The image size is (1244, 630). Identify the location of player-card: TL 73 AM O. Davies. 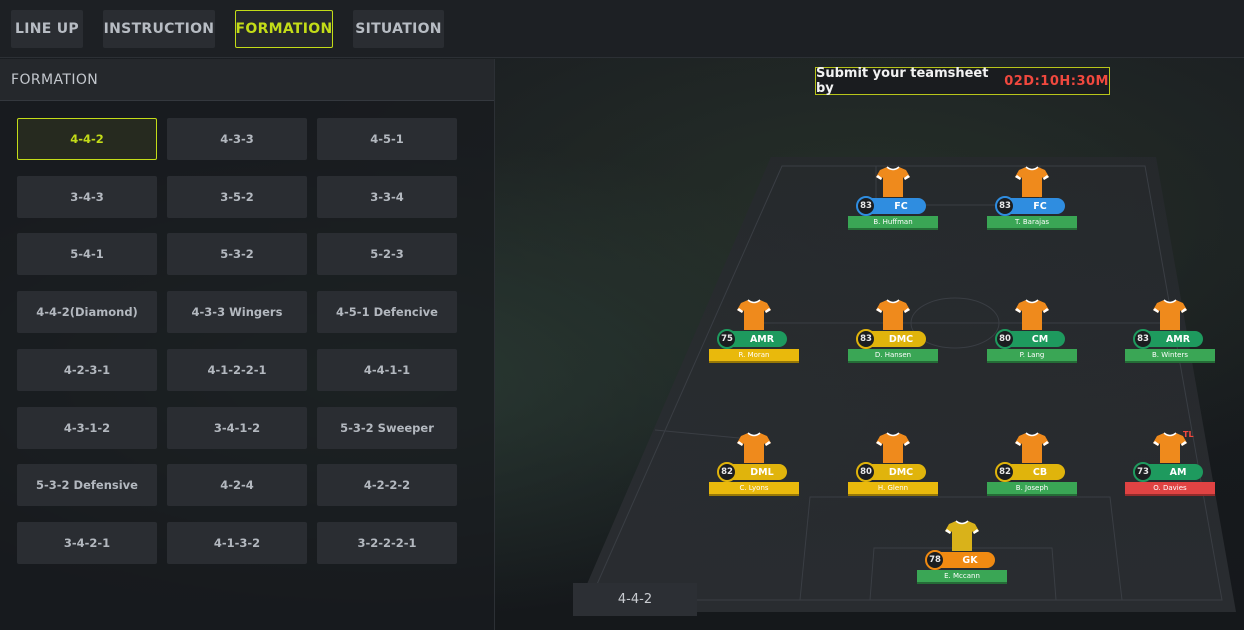
(1170, 465).